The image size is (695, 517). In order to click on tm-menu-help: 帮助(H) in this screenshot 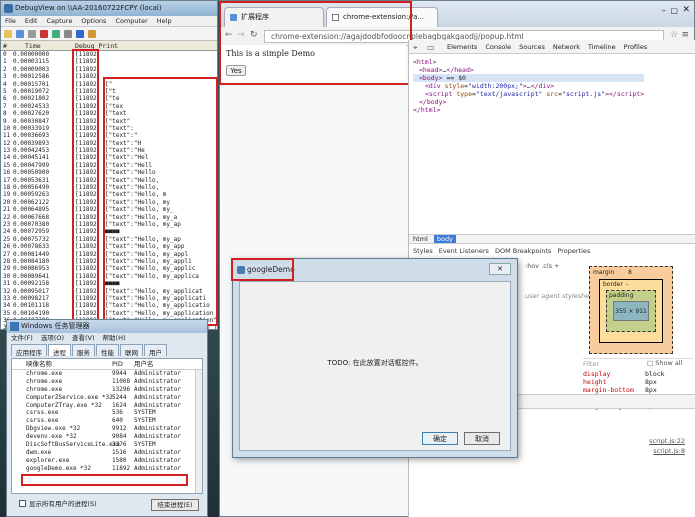, I will do `click(114, 338)`.